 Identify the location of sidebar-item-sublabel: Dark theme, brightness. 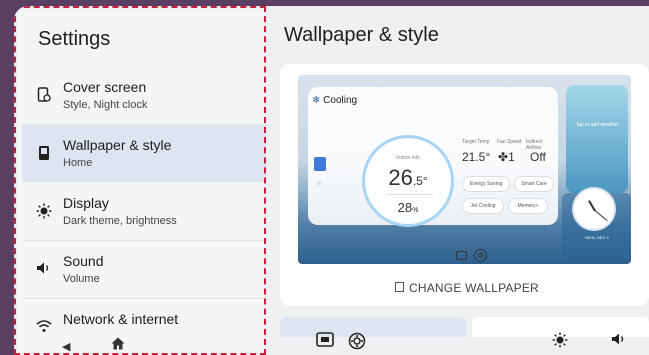
(120, 221).